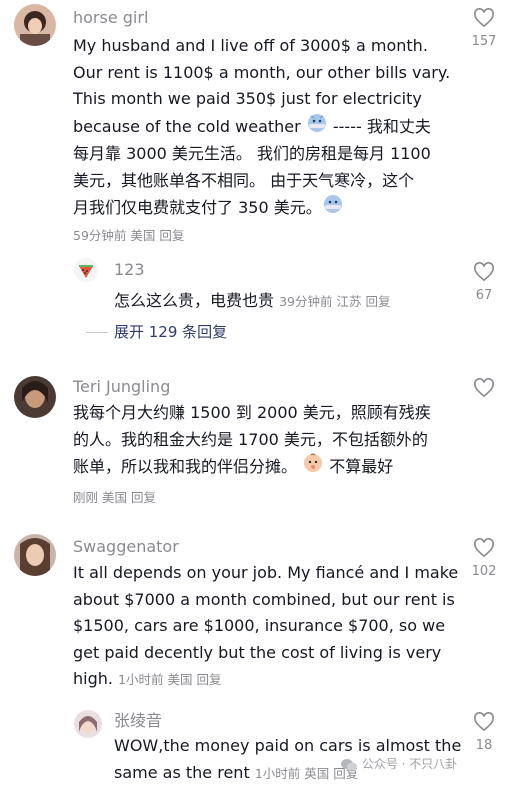  I want to click on like-button: 18, so click(484, 733).